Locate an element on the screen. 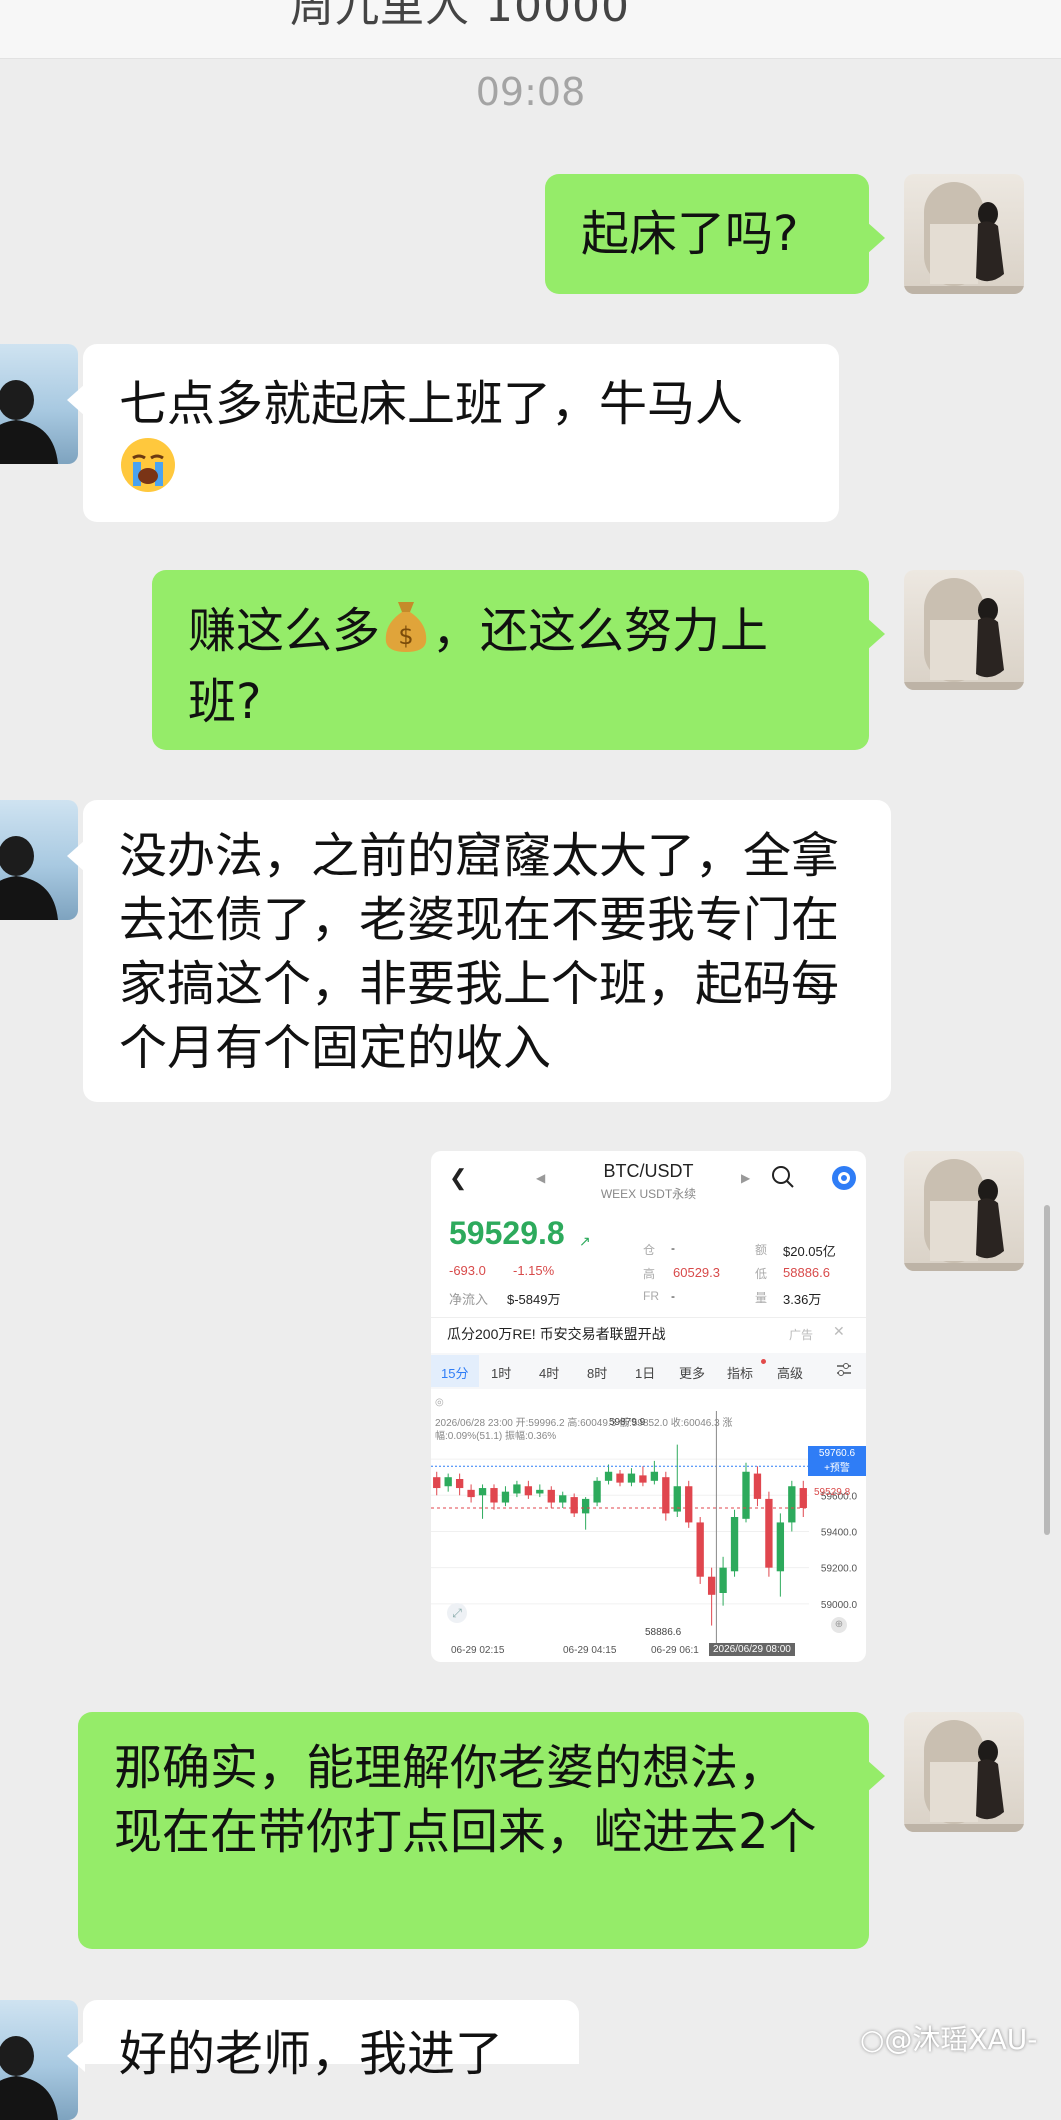  x-tick: 06-29 06:1 is located at coordinates (675, 1650).